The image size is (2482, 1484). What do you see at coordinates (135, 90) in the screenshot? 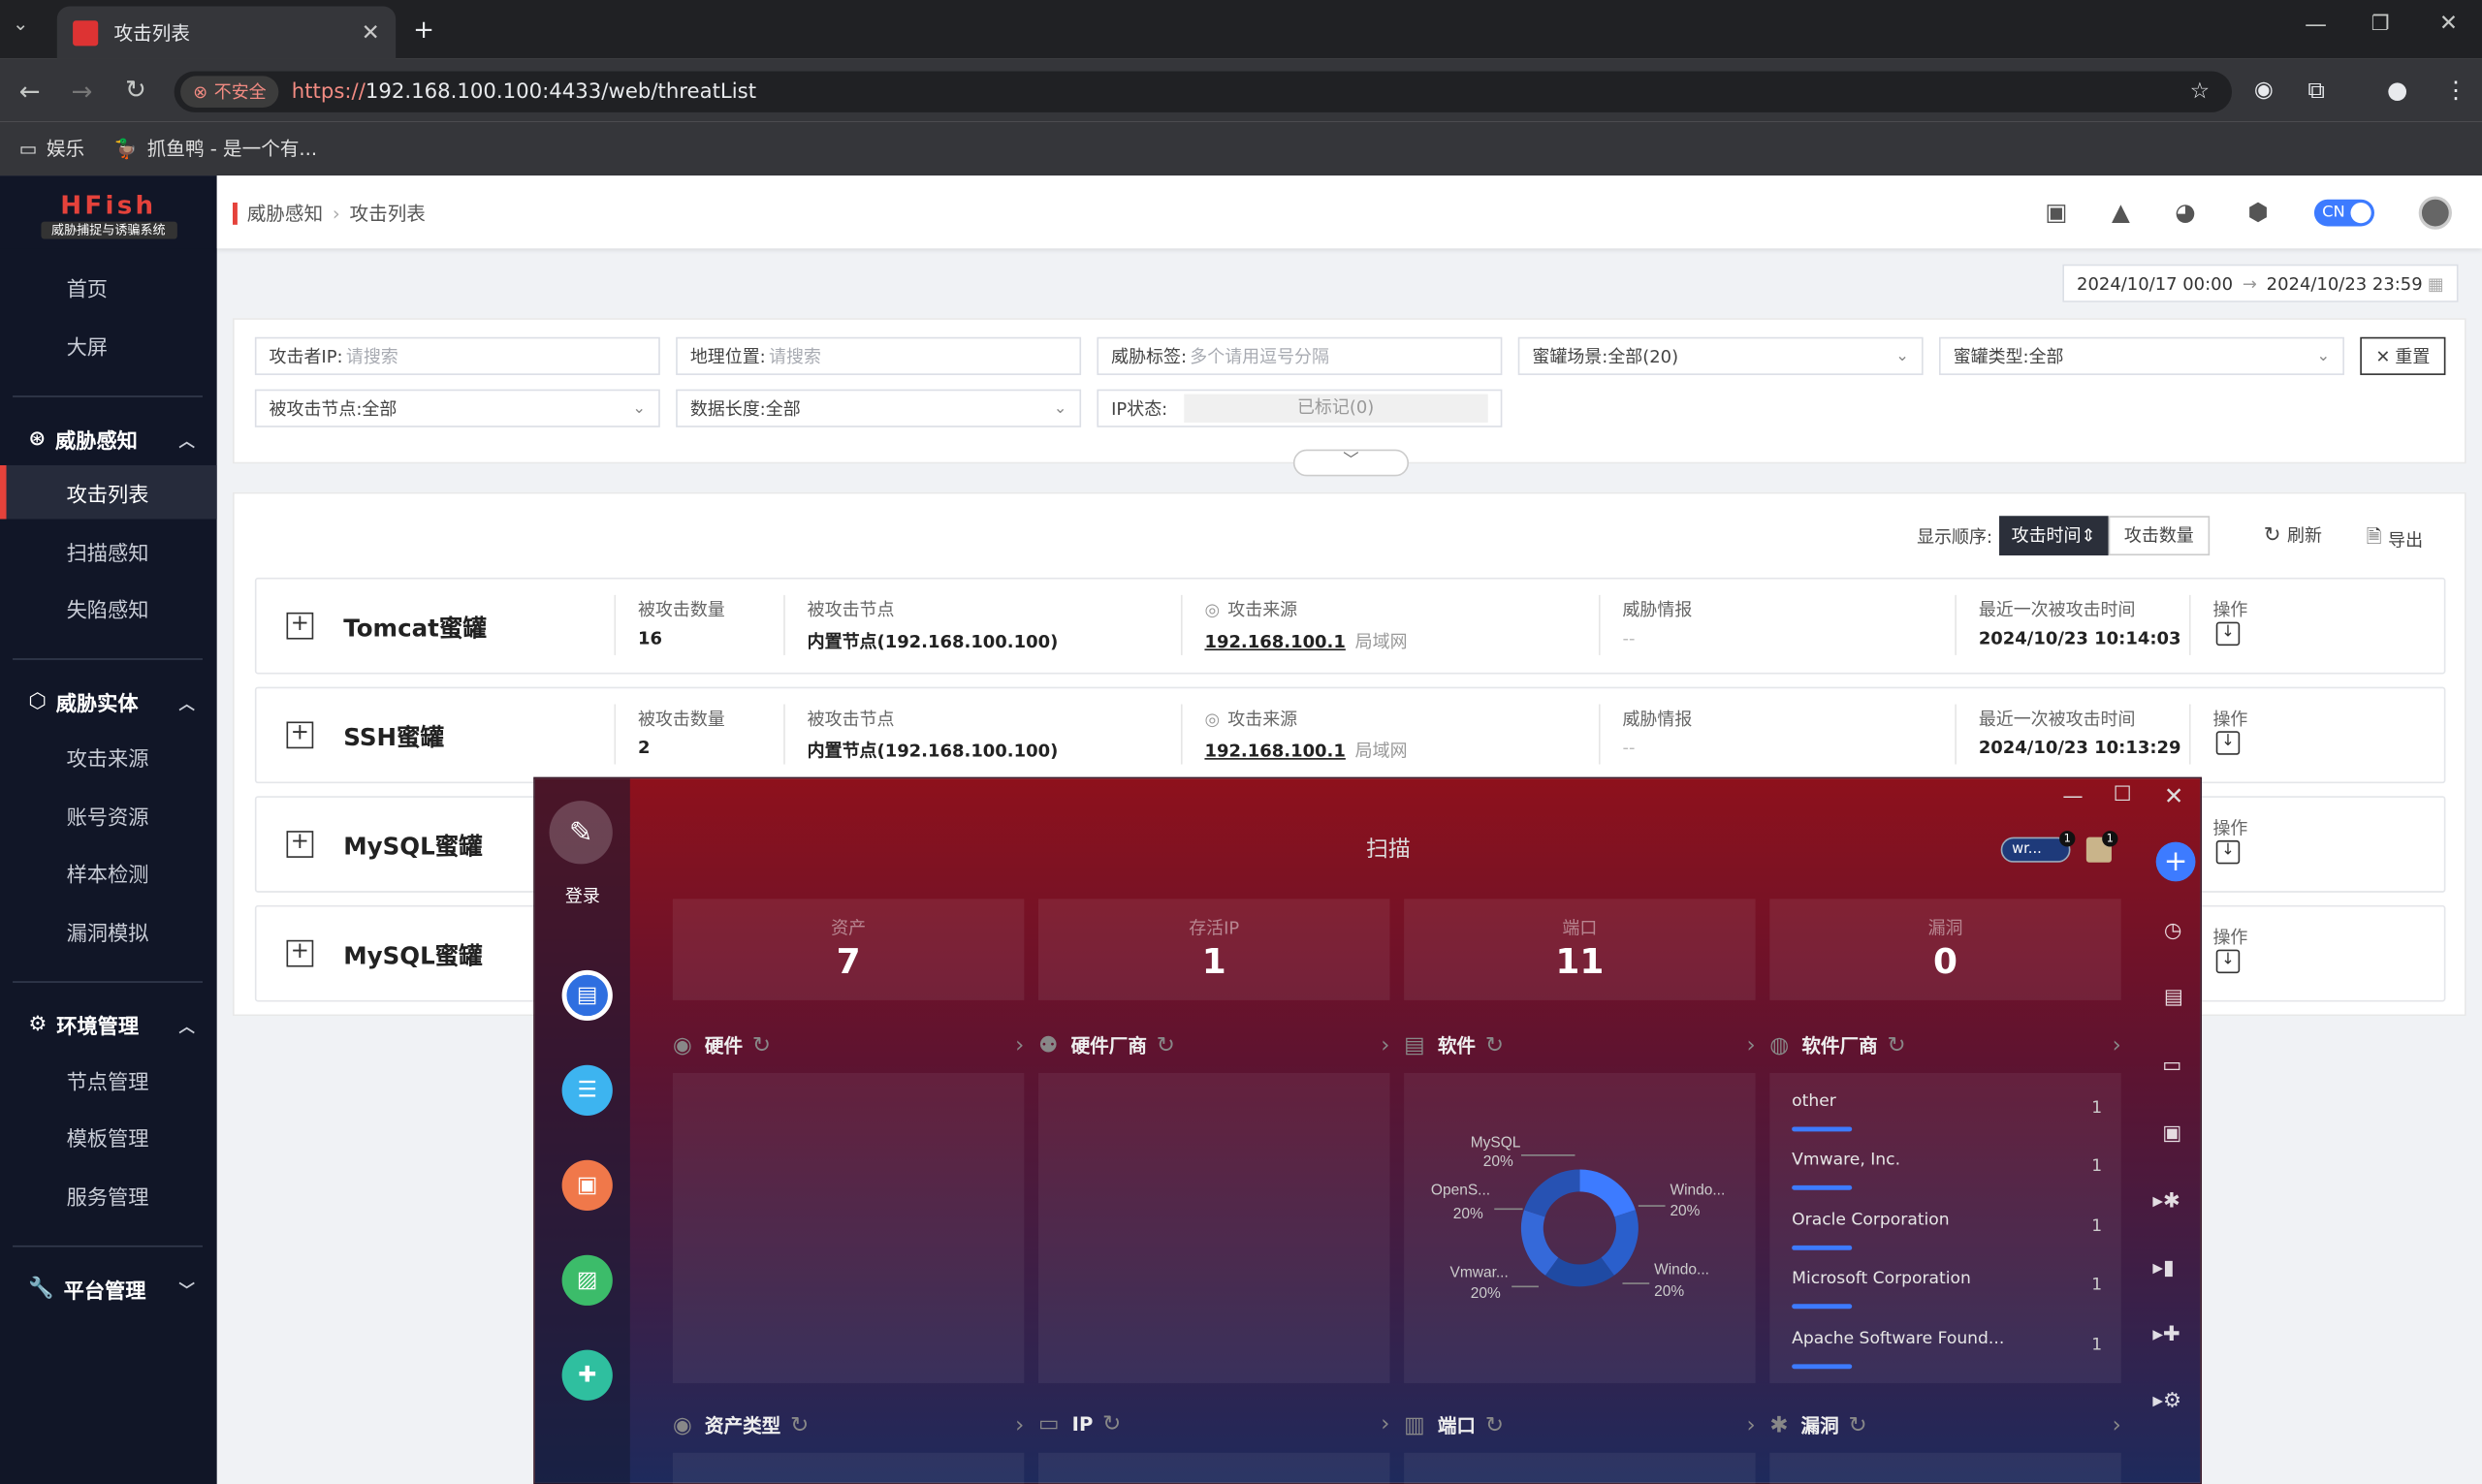
I see `reload-icon: ↻` at bounding box center [135, 90].